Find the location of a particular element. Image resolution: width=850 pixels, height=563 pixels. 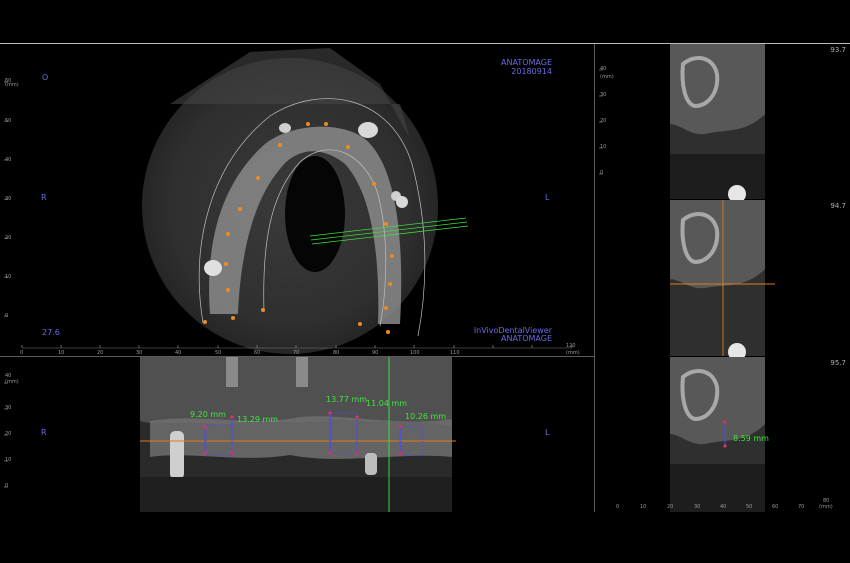

y-tick: 50 is located at coordinates (8, 121).